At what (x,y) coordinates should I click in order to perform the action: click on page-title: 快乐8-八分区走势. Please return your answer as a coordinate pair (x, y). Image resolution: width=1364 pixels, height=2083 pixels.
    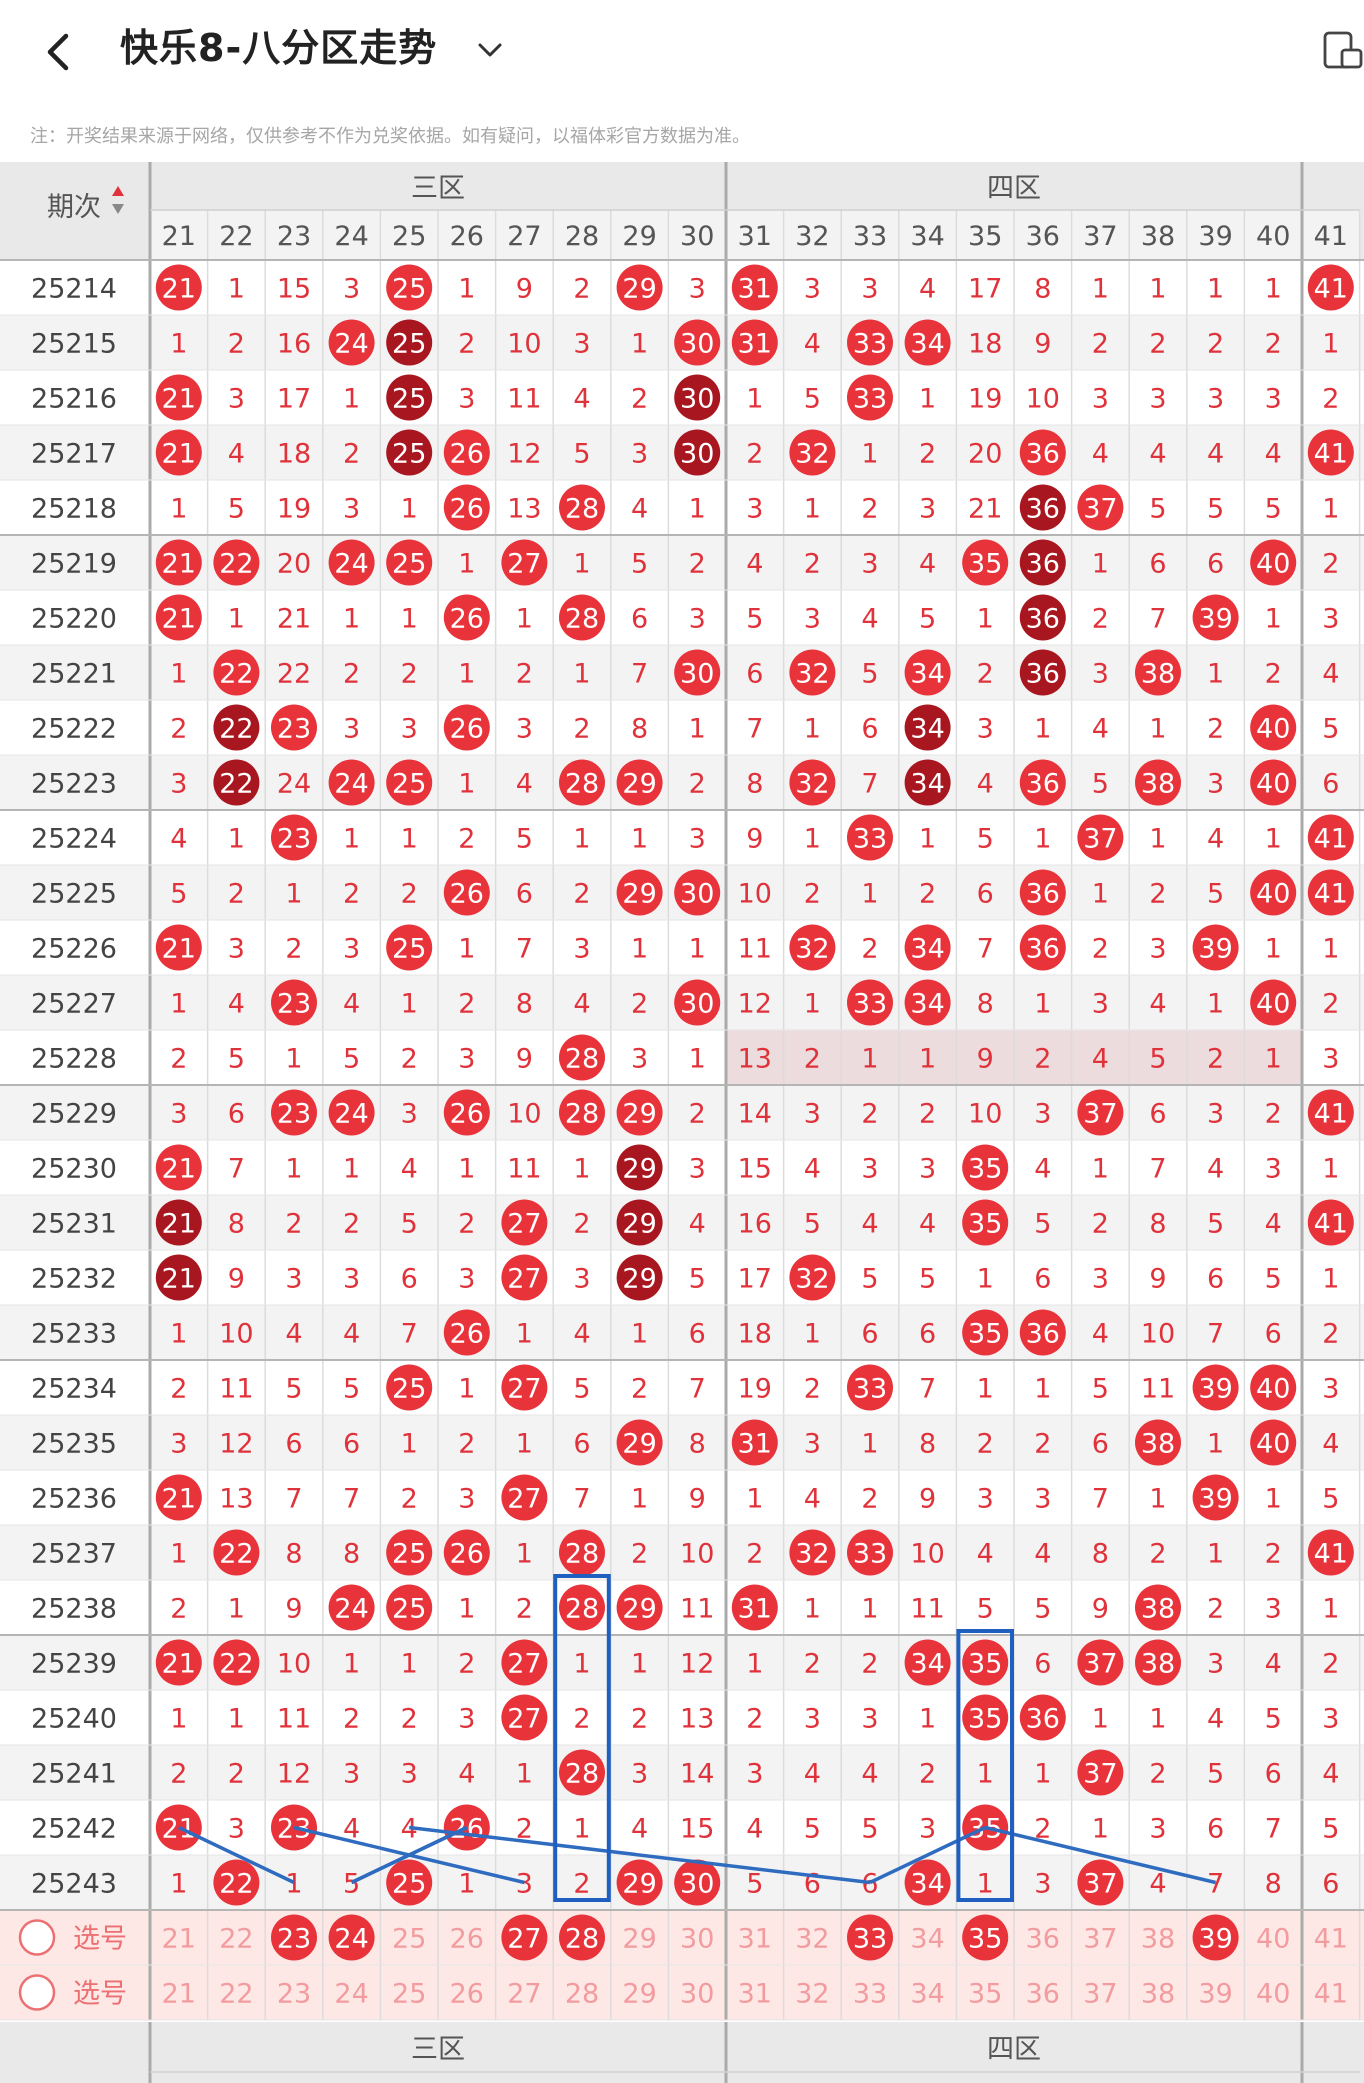
    Looking at the image, I should click on (278, 48).